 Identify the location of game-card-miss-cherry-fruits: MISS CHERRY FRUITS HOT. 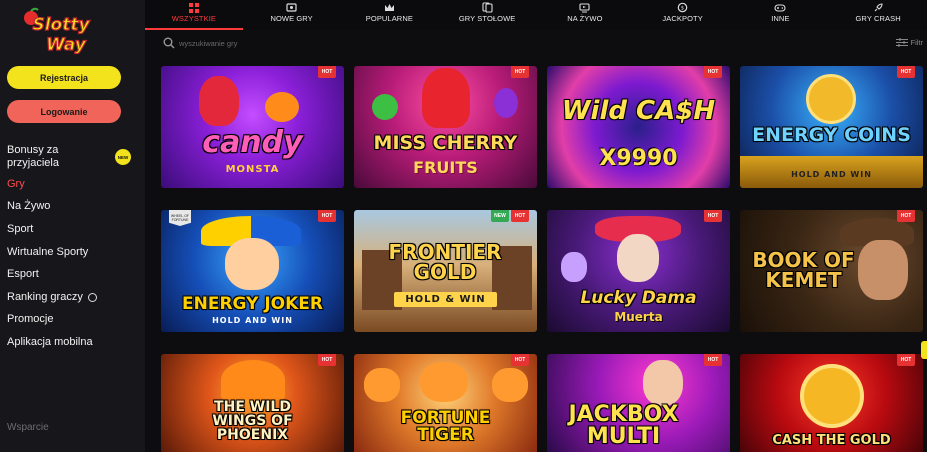
(445, 127).